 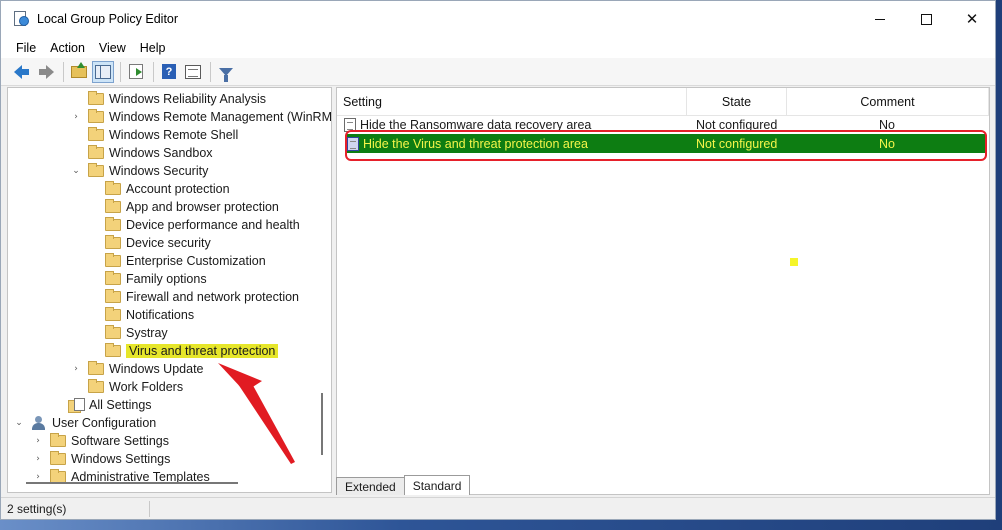 What do you see at coordinates (666, 145) in the screenshot?
I see `annotation-highlight-box` at bounding box center [666, 145].